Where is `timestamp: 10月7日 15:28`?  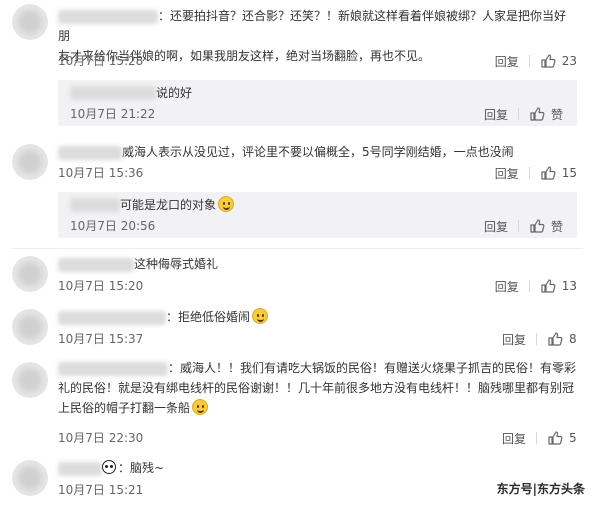 timestamp: 10月7日 15:28 is located at coordinates (101, 61).